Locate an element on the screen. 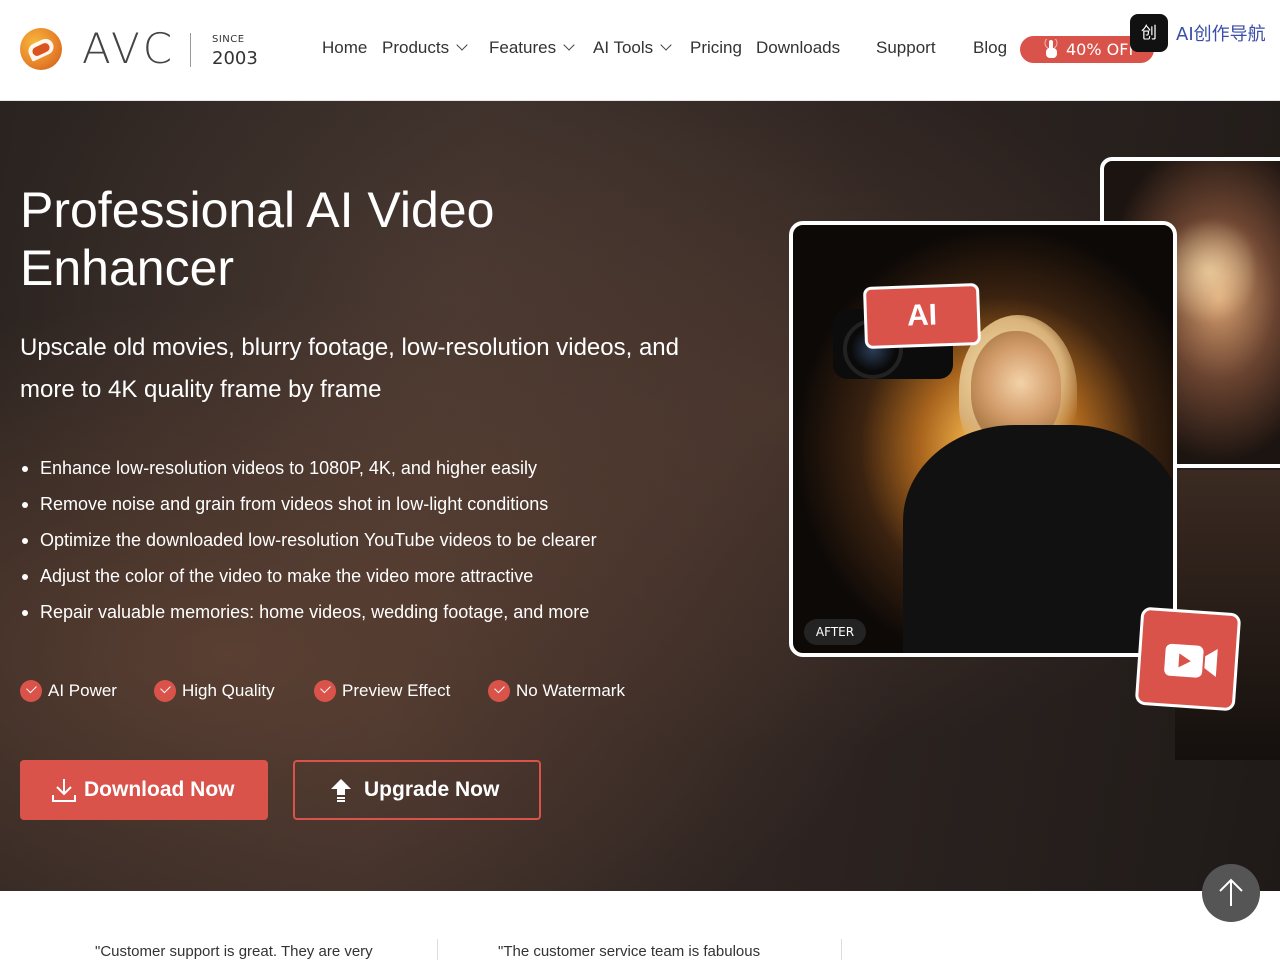 The height and width of the screenshot is (960, 1280). nav-blog: Blog is located at coordinates (990, 48).